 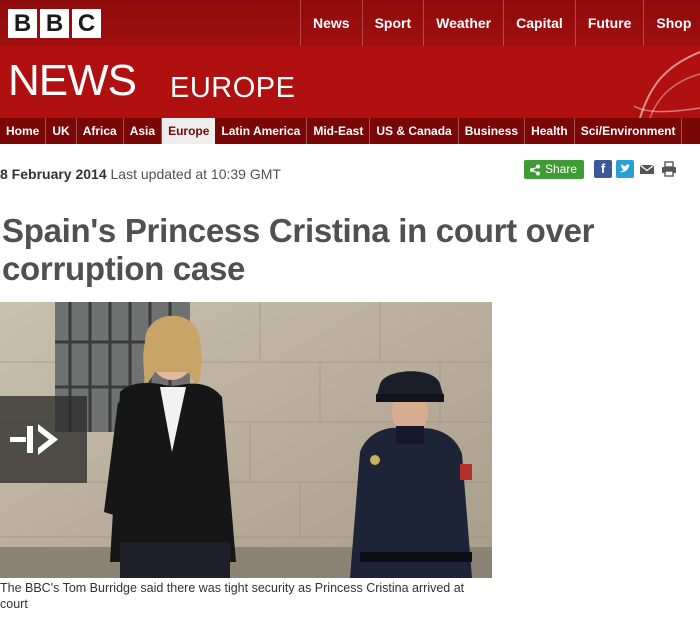 What do you see at coordinates (331, 23) in the screenshot?
I see `top-nav-news: News` at bounding box center [331, 23].